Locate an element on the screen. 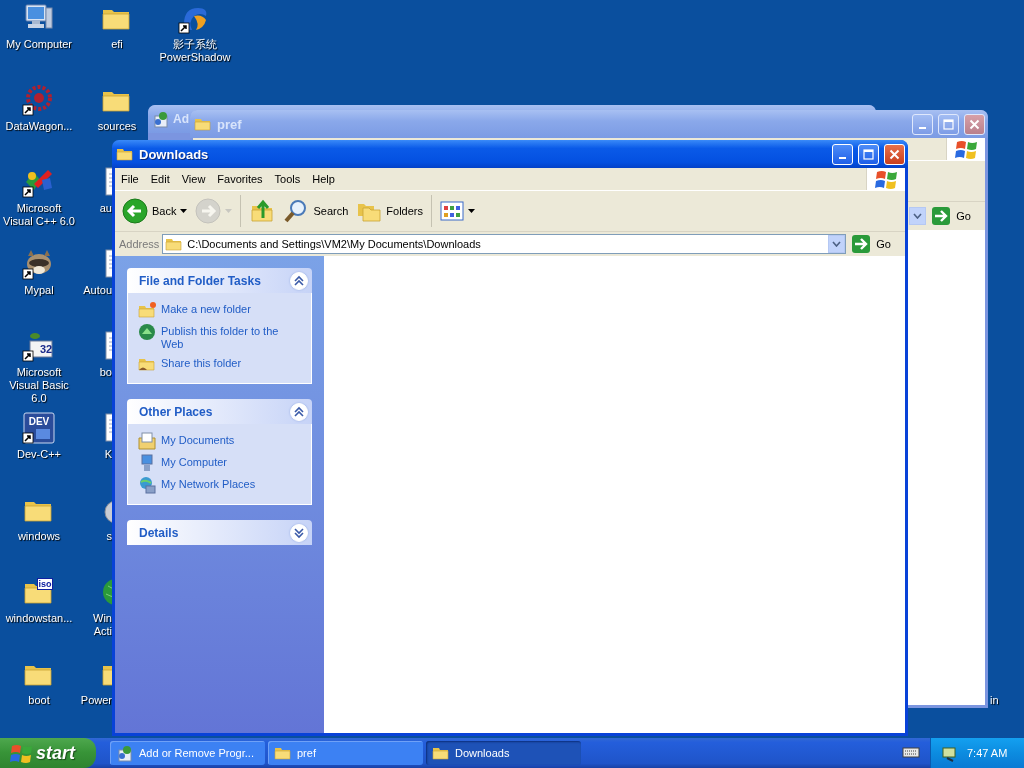 Image resolution: width=1024 pixels, height=768 pixels. dropdown-button is located at coordinates (837, 244).